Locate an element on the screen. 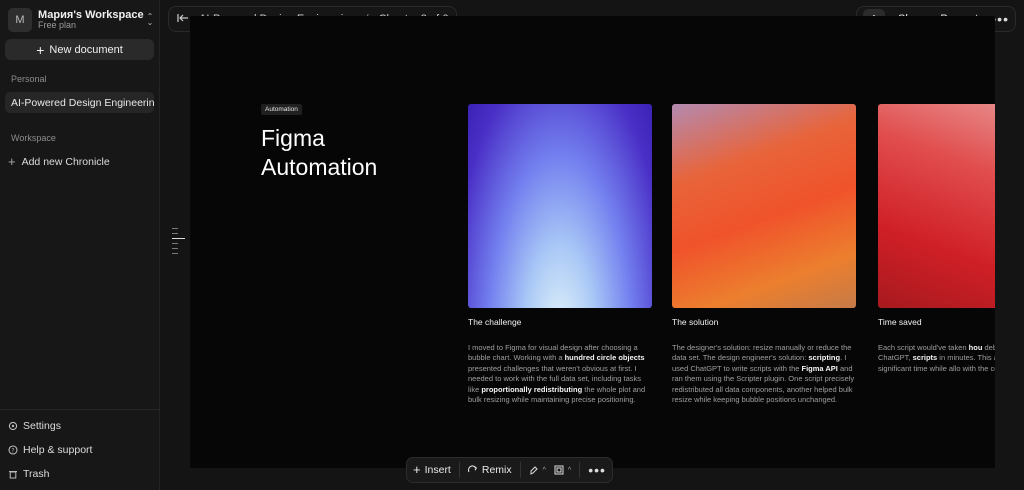 The width and height of the screenshot is (1024, 490). slide-title: Figma Automation is located at coordinates (319, 153).